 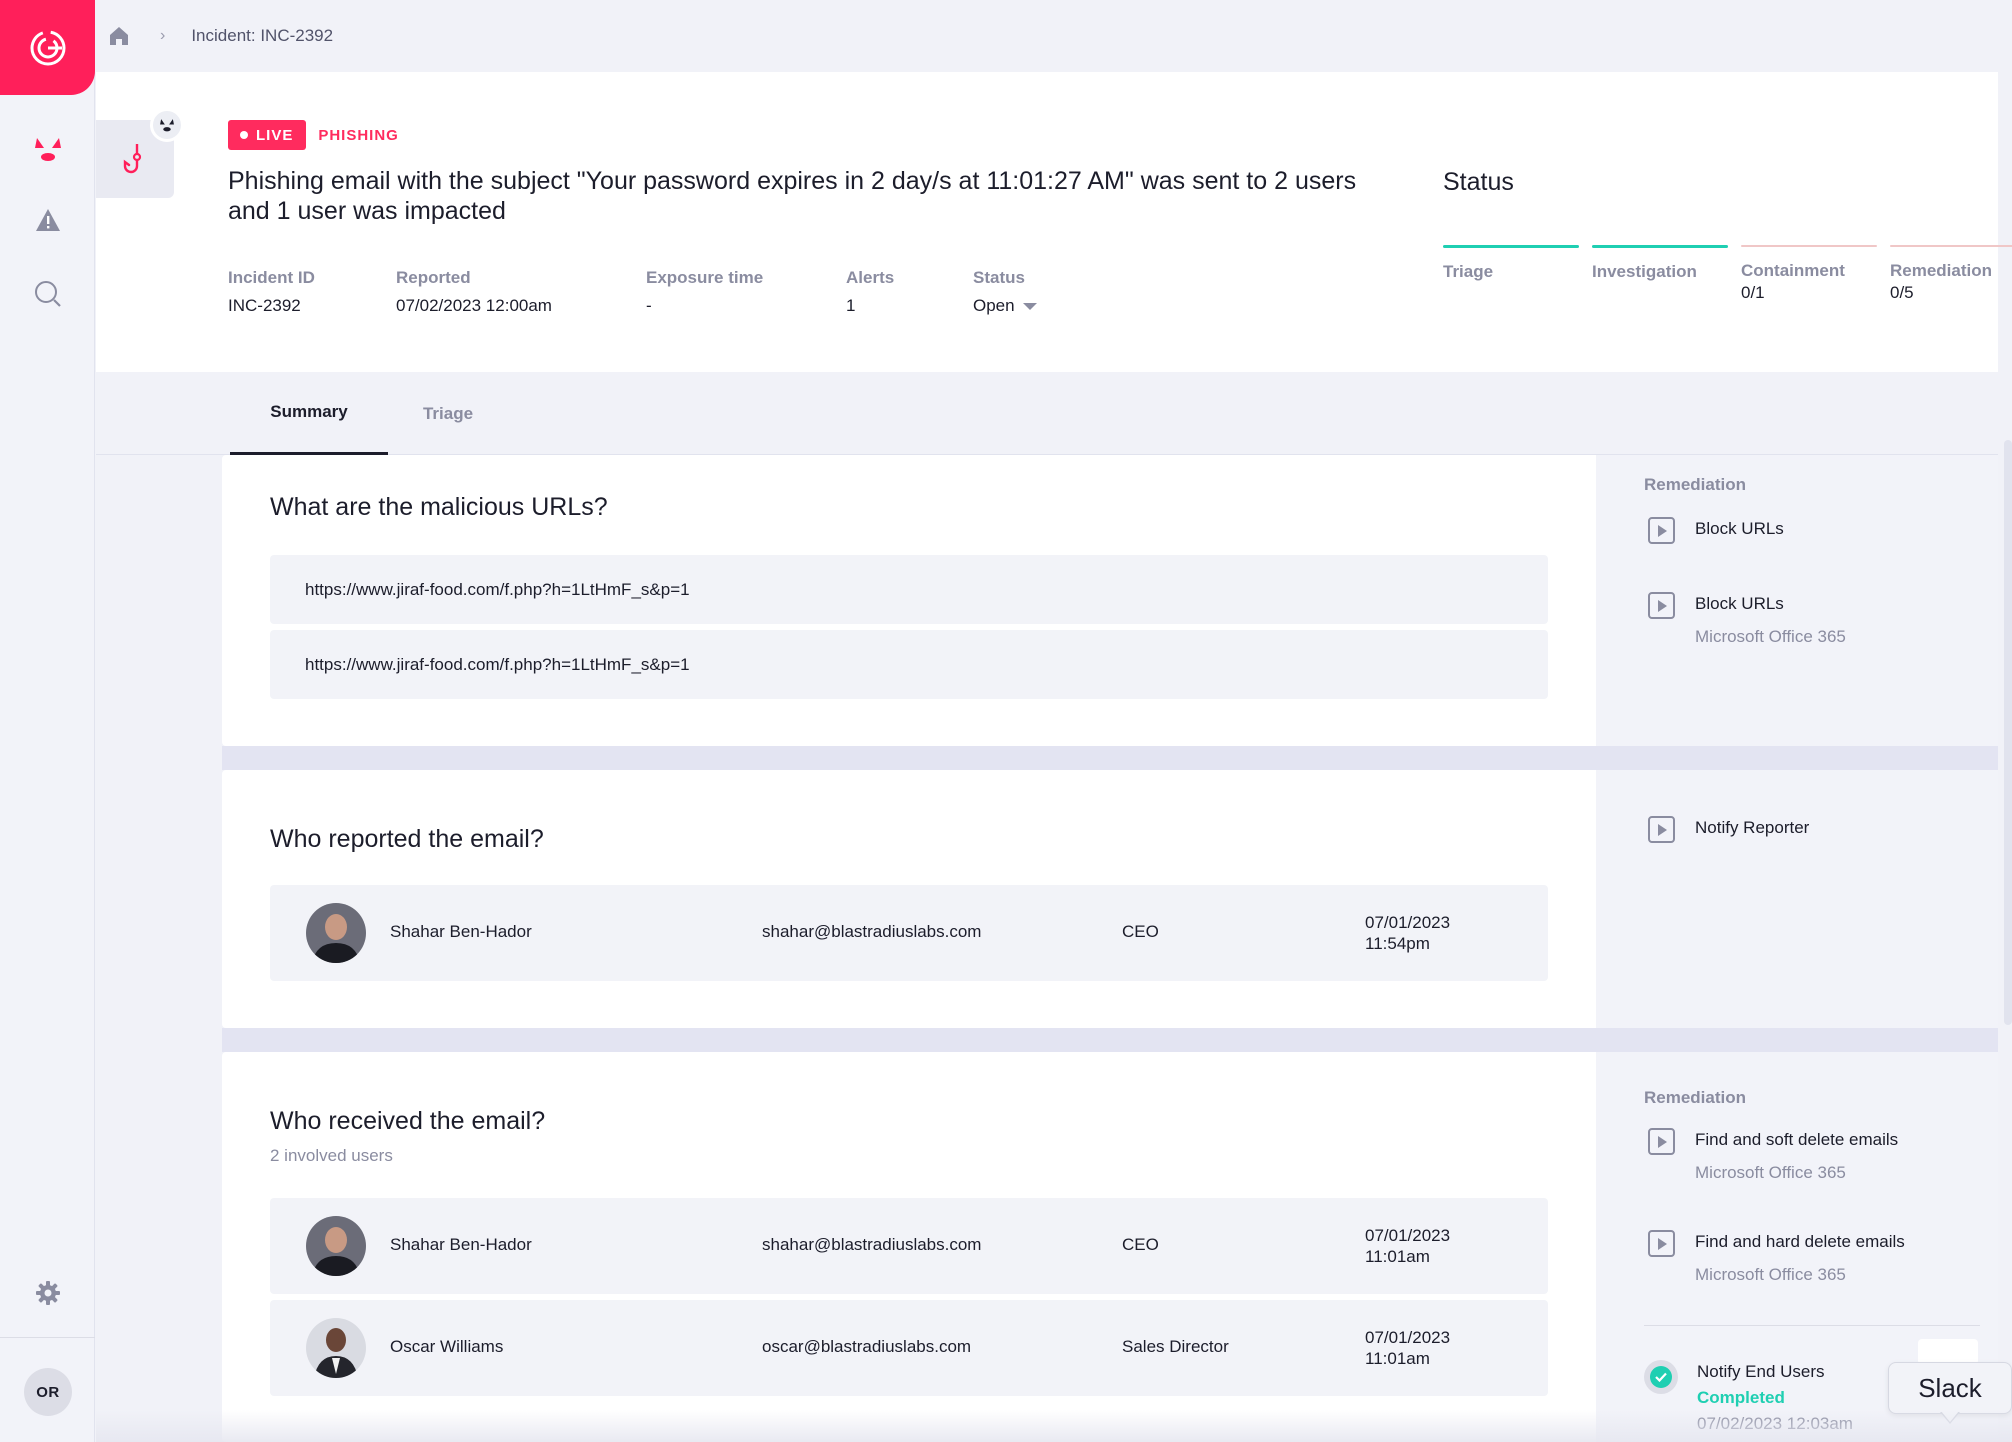 I want to click on status-dropdown: Open, so click(x=1043, y=306).